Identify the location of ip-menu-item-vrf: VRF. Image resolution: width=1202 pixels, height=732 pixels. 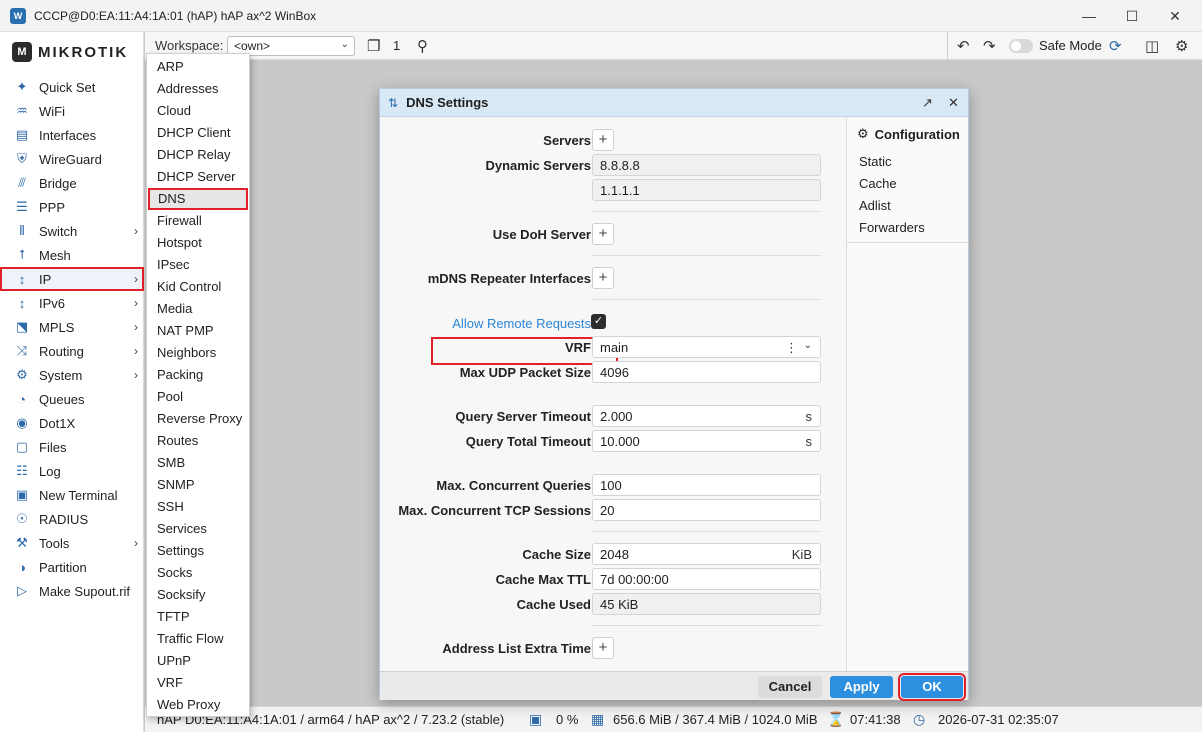
(198, 683).